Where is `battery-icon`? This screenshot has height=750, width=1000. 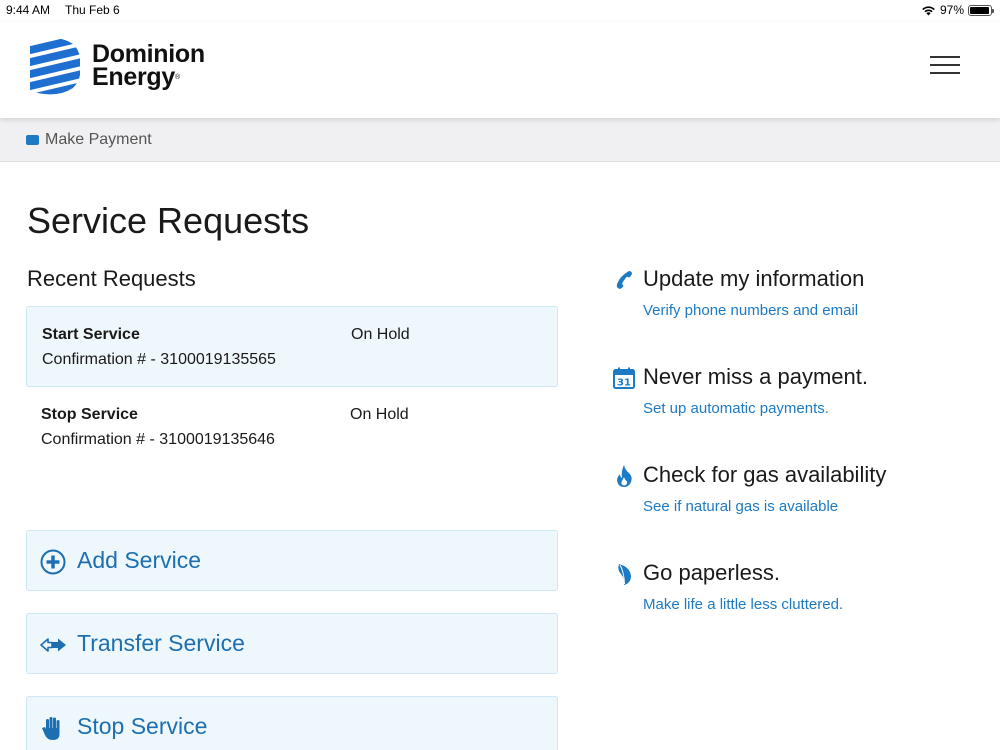
battery-icon is located at coordinates (981, 10).